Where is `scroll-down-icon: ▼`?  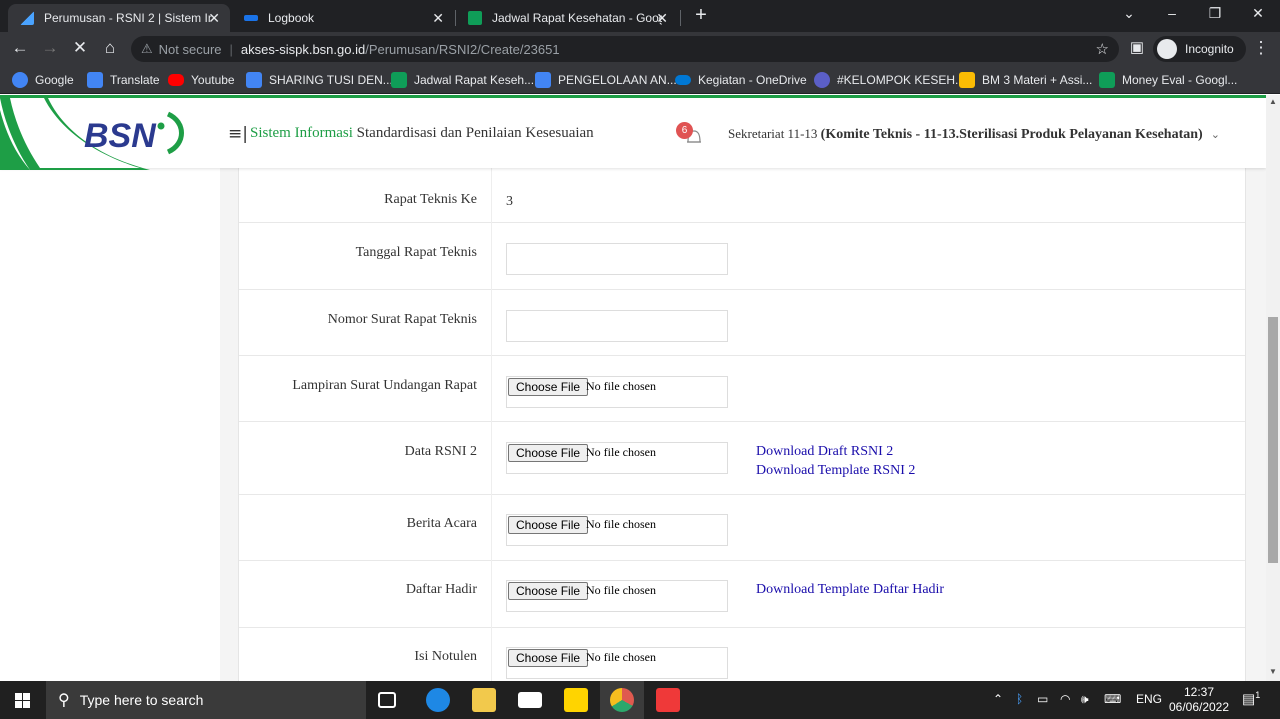 scroll-down-icon: ▼ is located at coordinates (1273, 671).